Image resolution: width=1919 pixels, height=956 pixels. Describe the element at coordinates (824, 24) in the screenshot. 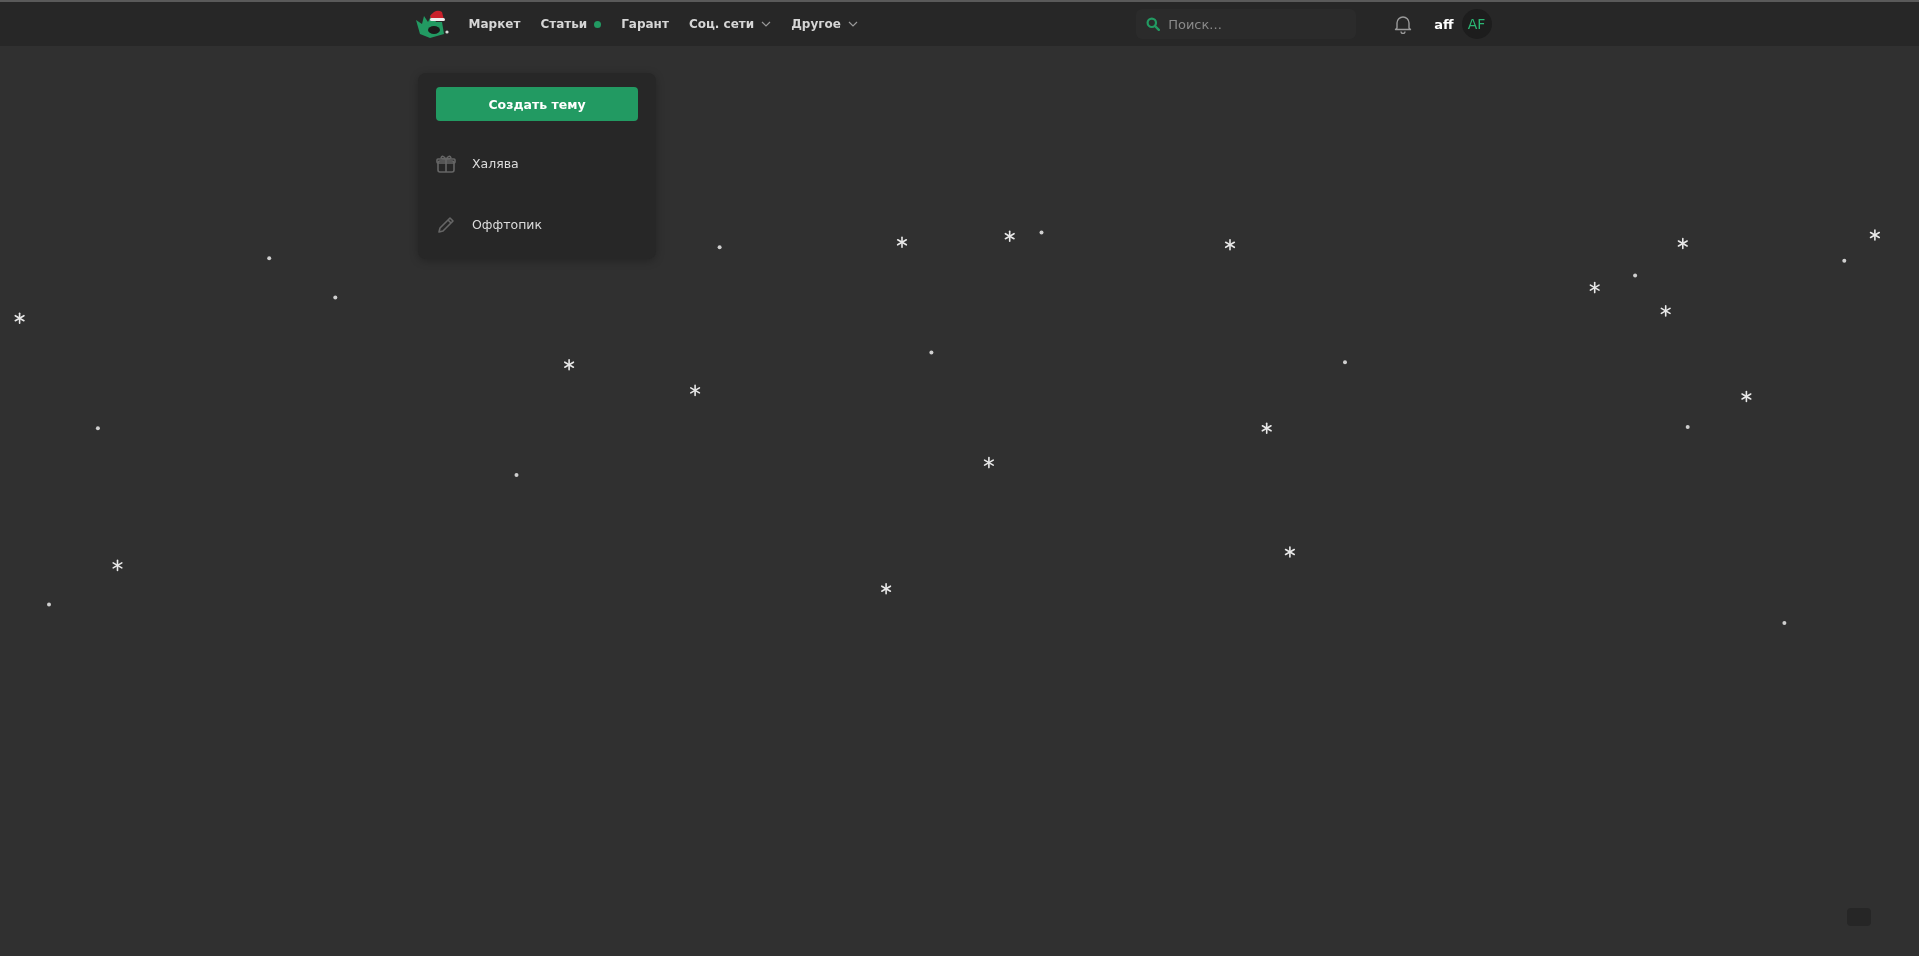

I see `nav-link: Другое` at that location.